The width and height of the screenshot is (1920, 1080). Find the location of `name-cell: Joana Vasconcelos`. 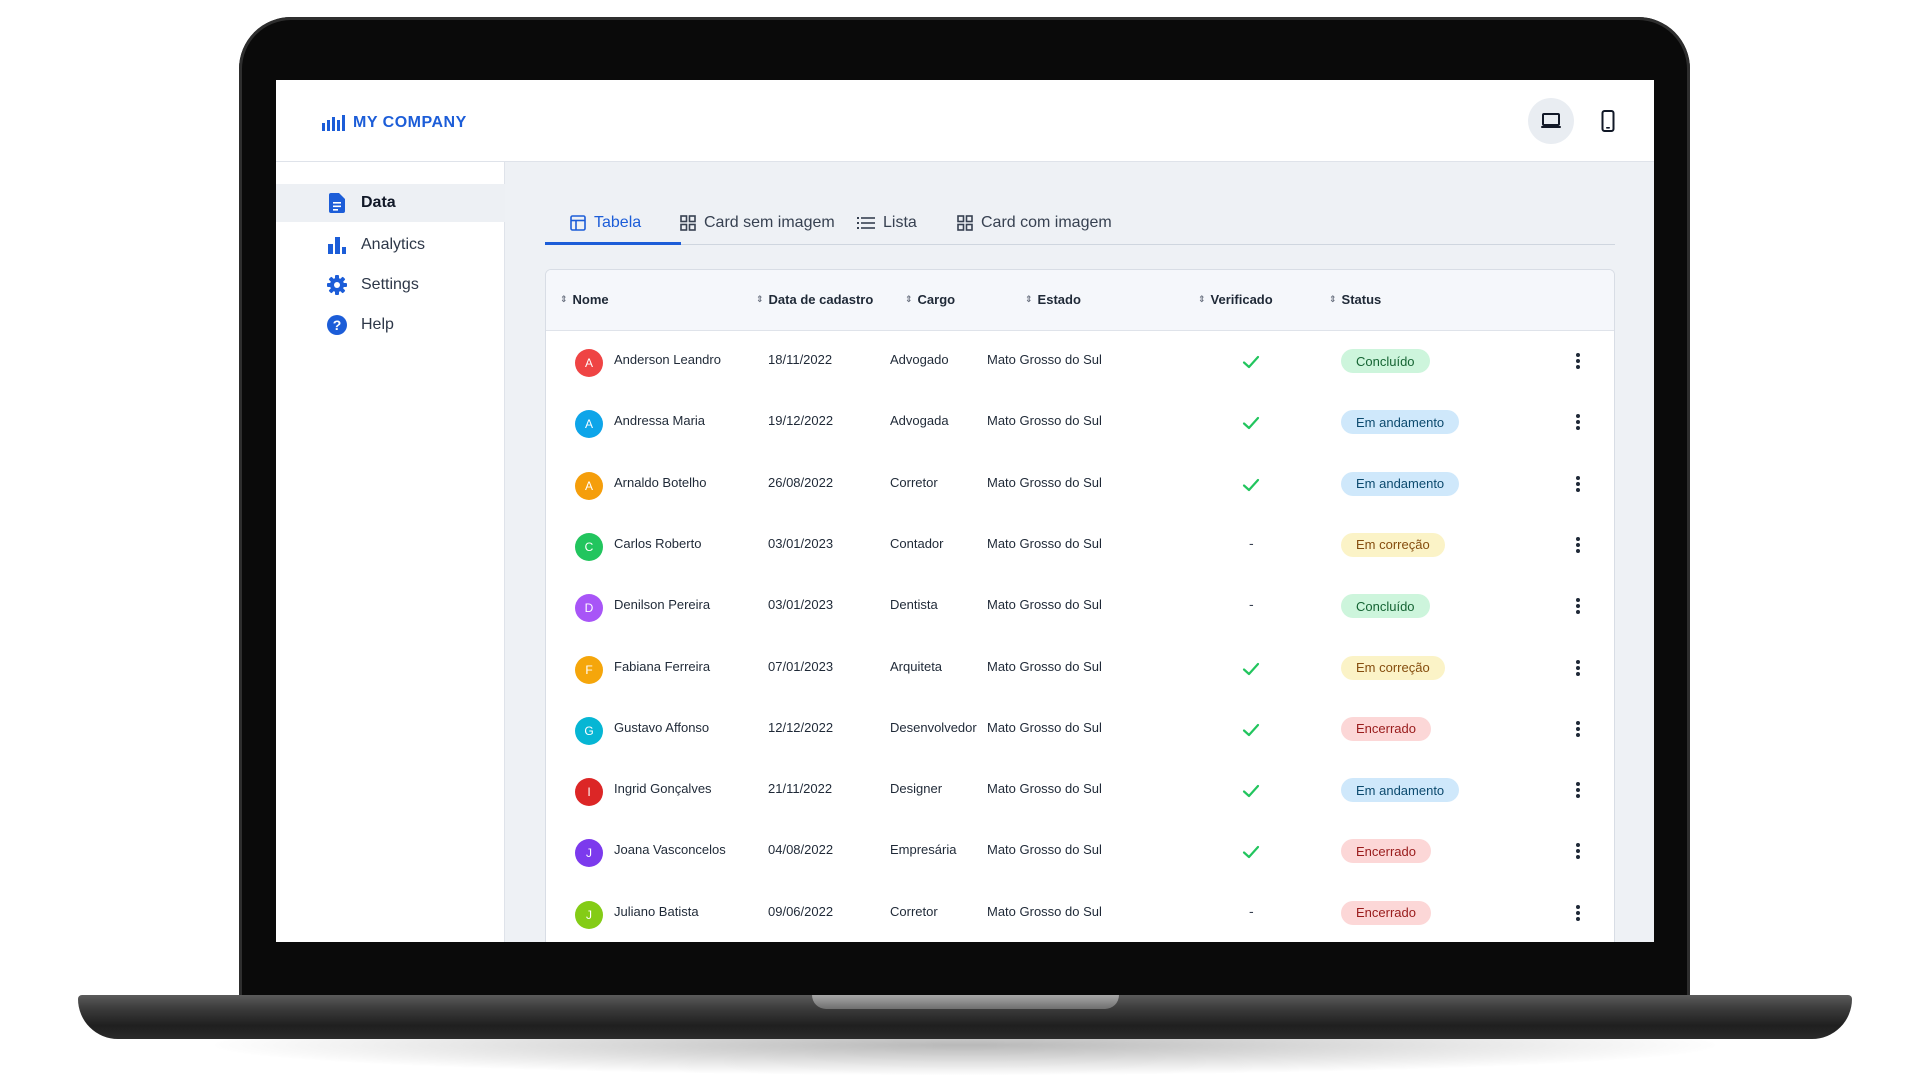

name-cell: Joana Vasconcelos is located at coordinates (670, 850).